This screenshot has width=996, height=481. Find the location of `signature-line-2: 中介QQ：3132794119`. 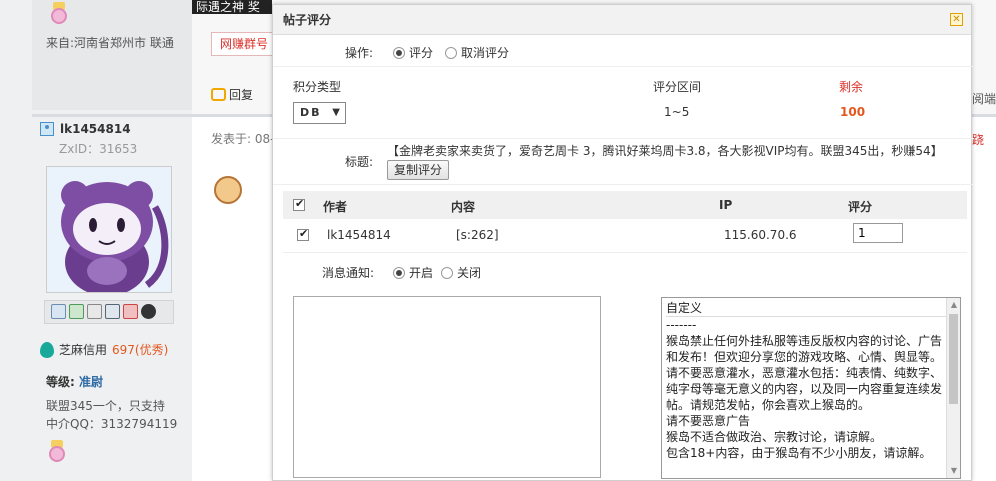

signature-line-2: 中介QQ：3132794119 is located at coordinates (112, 424).